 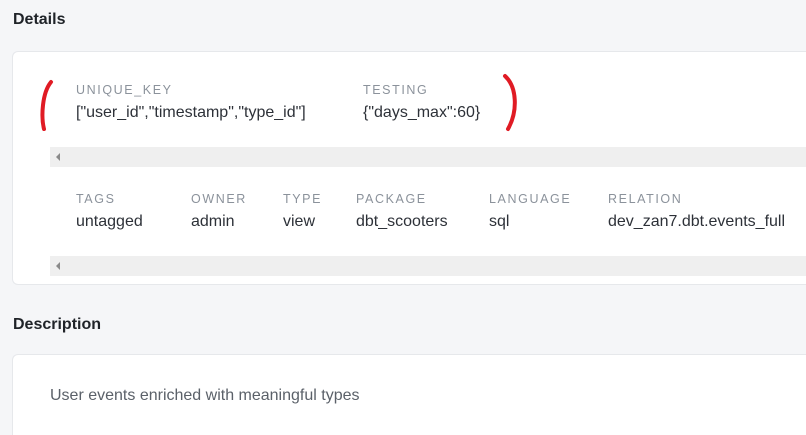 I want to click on meta-field-tags: TAGS untagged, so click(x=109, y=211).